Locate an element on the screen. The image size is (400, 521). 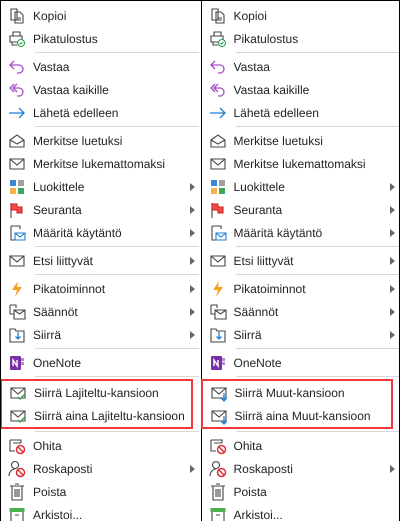
copy-icon is located at coordinates (17, 15).